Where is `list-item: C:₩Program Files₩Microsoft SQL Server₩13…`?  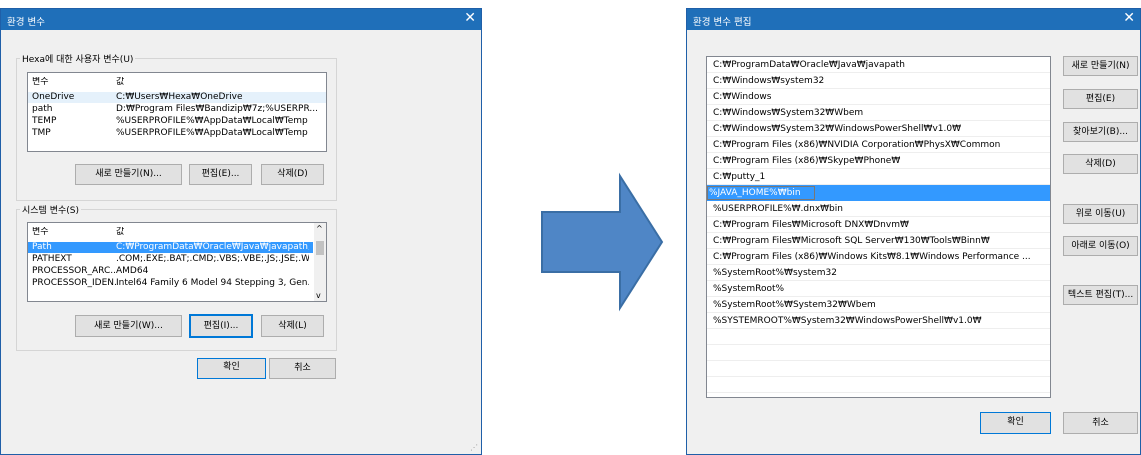 list-item: C:₩Program Files₩Microsoft SQL Server₩13… is located at coordinates (878, 241).